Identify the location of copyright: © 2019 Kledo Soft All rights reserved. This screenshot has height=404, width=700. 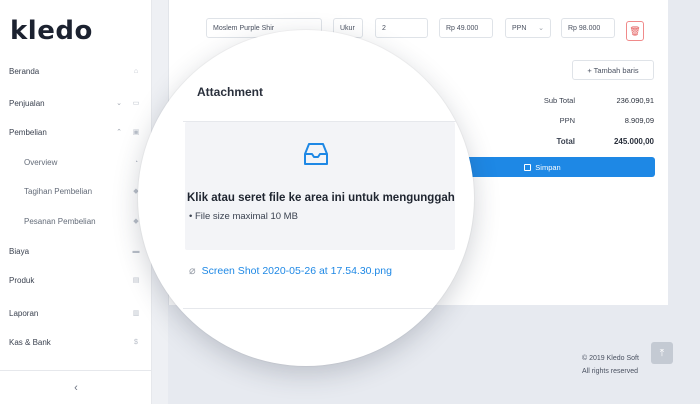
(610, 365).